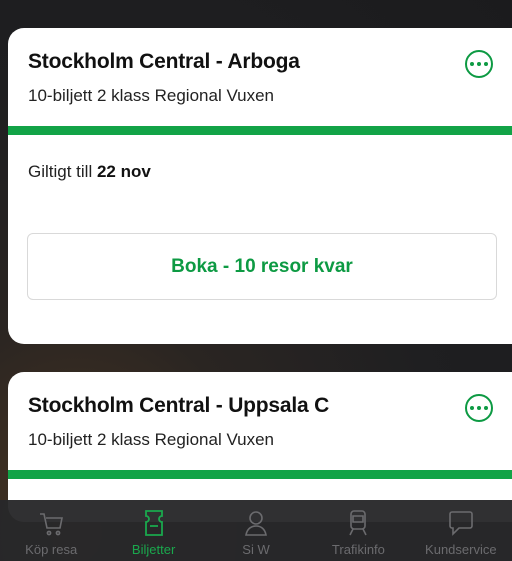  Describe the element at coordinates (262, 266) in the screenshot. I see `book-trip-button: Boka - 10 resor kvar` at that location.